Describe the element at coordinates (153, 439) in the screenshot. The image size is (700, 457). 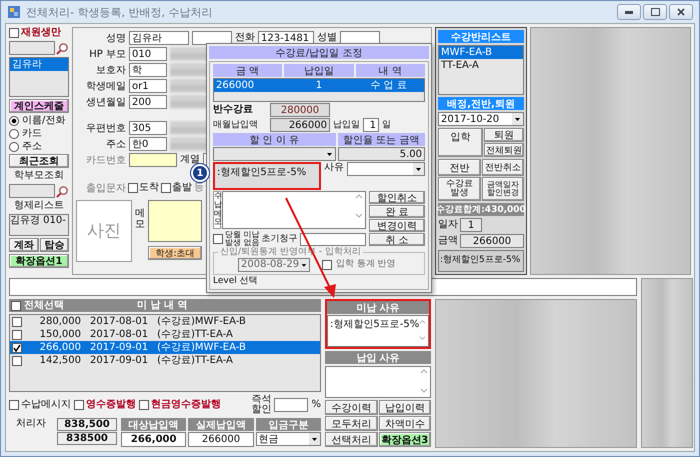
I see `target-amount-field: 266,000` at that location.